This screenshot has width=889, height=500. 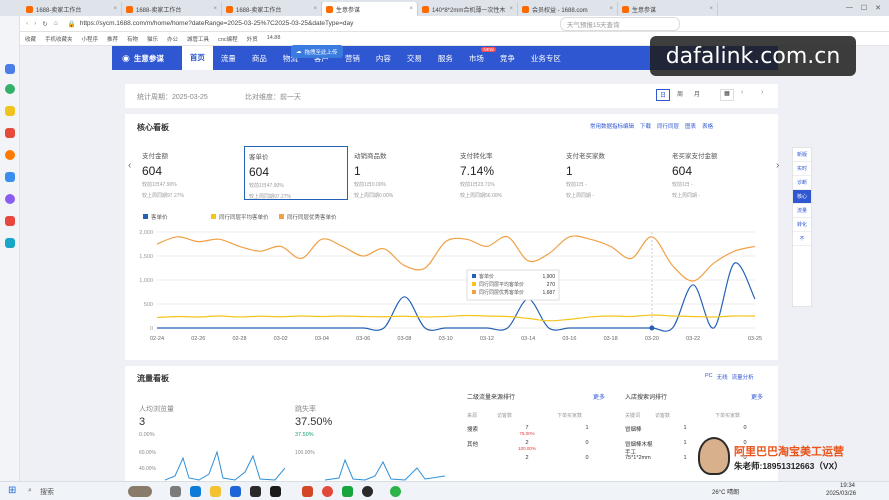 I want to click on turtle-widget-icon, so click(x=140, y=491).